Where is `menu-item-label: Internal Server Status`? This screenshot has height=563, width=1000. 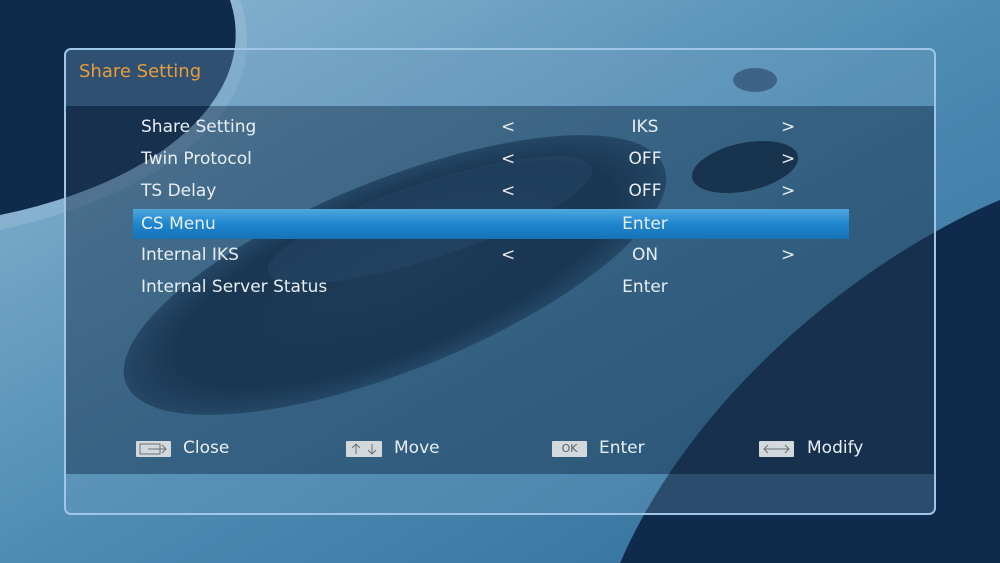 menu-item-label: Internal Server Status is located at coordinates (234, 287).